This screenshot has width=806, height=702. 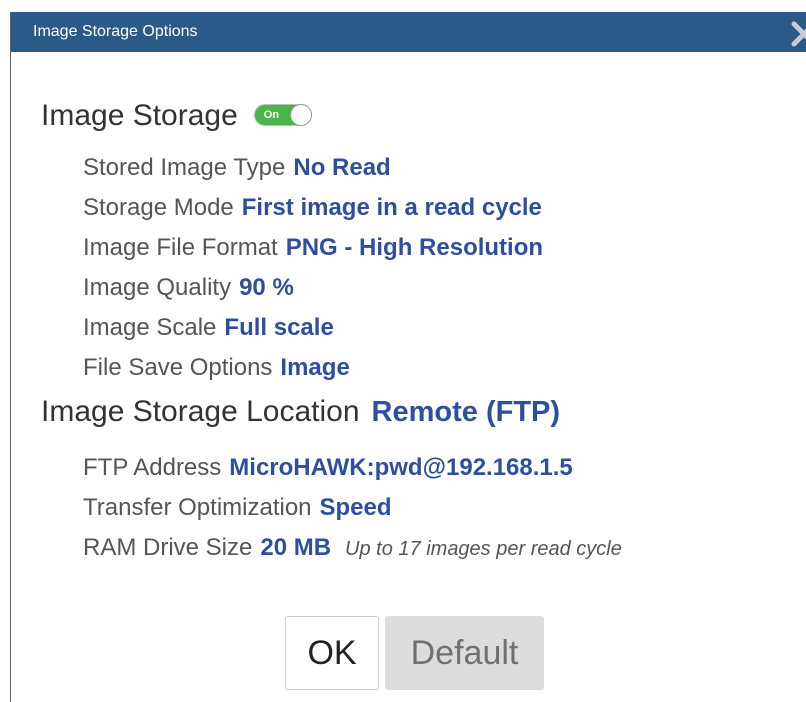 I want to click on image-quality-label: Image Quality, so click(x=157, y=287).